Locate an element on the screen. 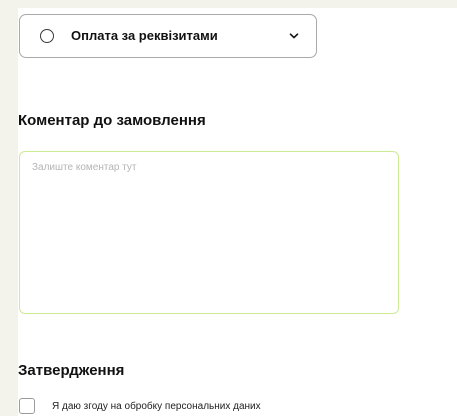 This screenshot has width=457, height=416. confirmation-section-title: Затвердження is located at coordinates (71, 370).